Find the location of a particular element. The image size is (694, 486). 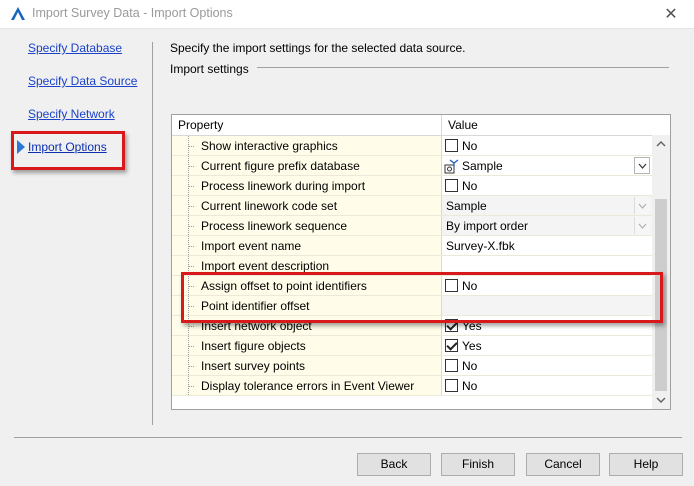

property-label: Insert survey points is located at coordinates (253, 366).